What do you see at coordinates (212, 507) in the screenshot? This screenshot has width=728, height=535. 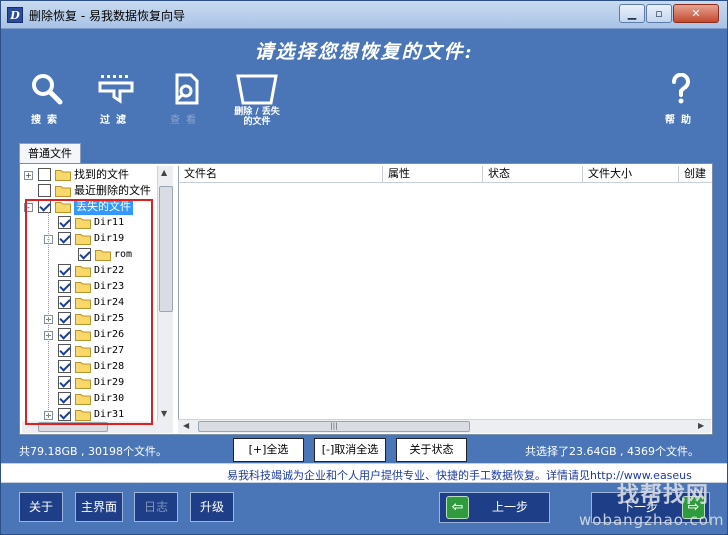 I see `upgrade-button: 升级` at bounding box center [212, 507].